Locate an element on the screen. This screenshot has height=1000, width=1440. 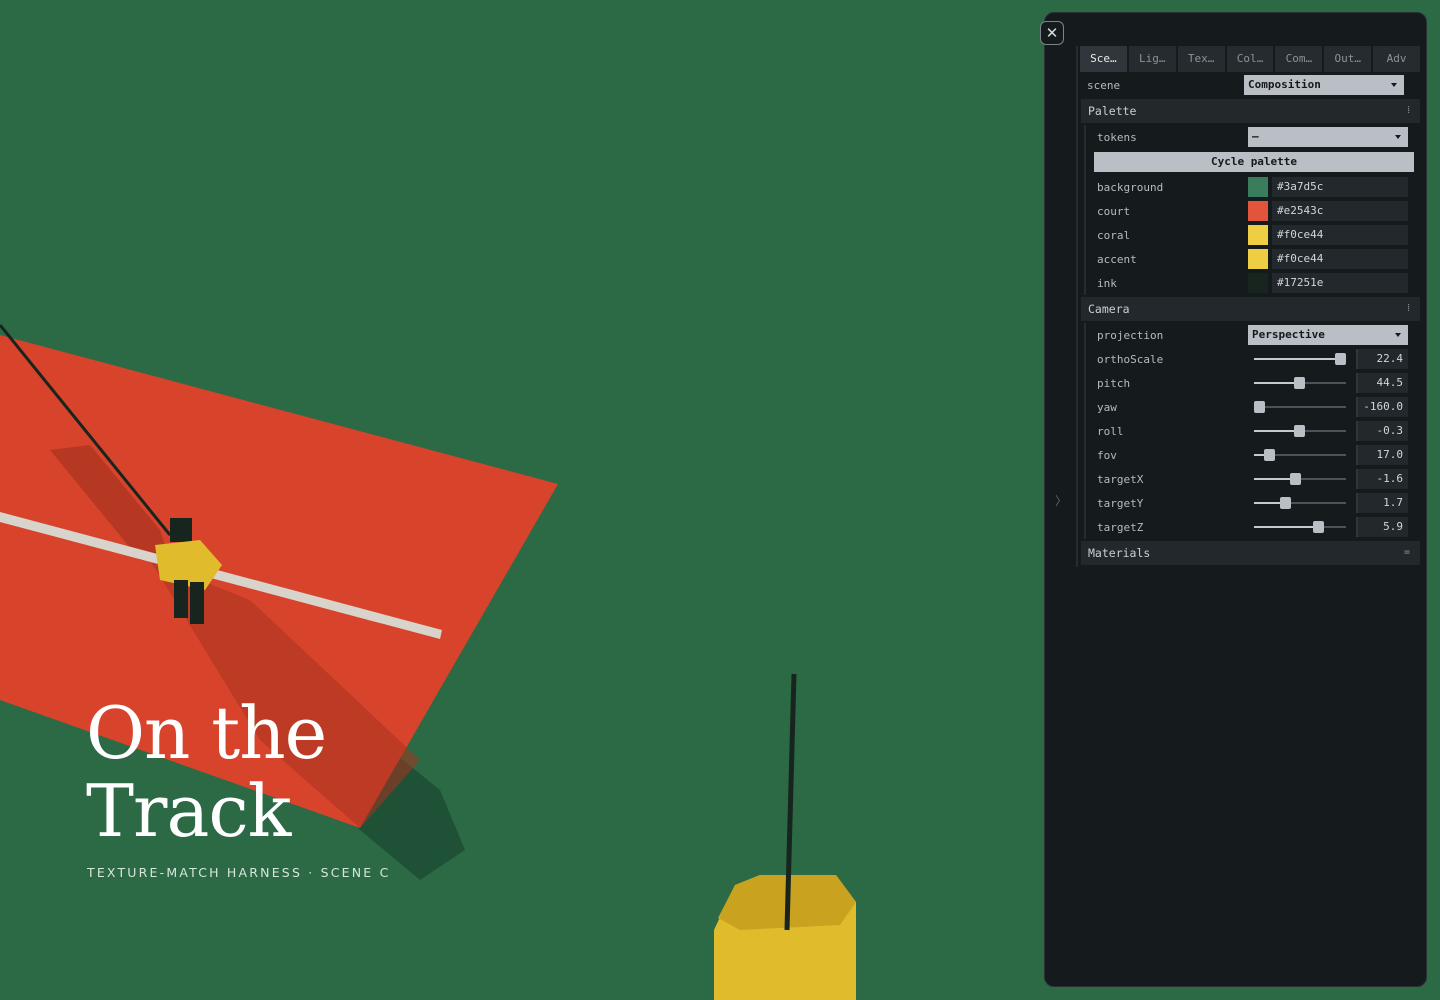
tab-6: Adv is located at coordinates (1397, 59).